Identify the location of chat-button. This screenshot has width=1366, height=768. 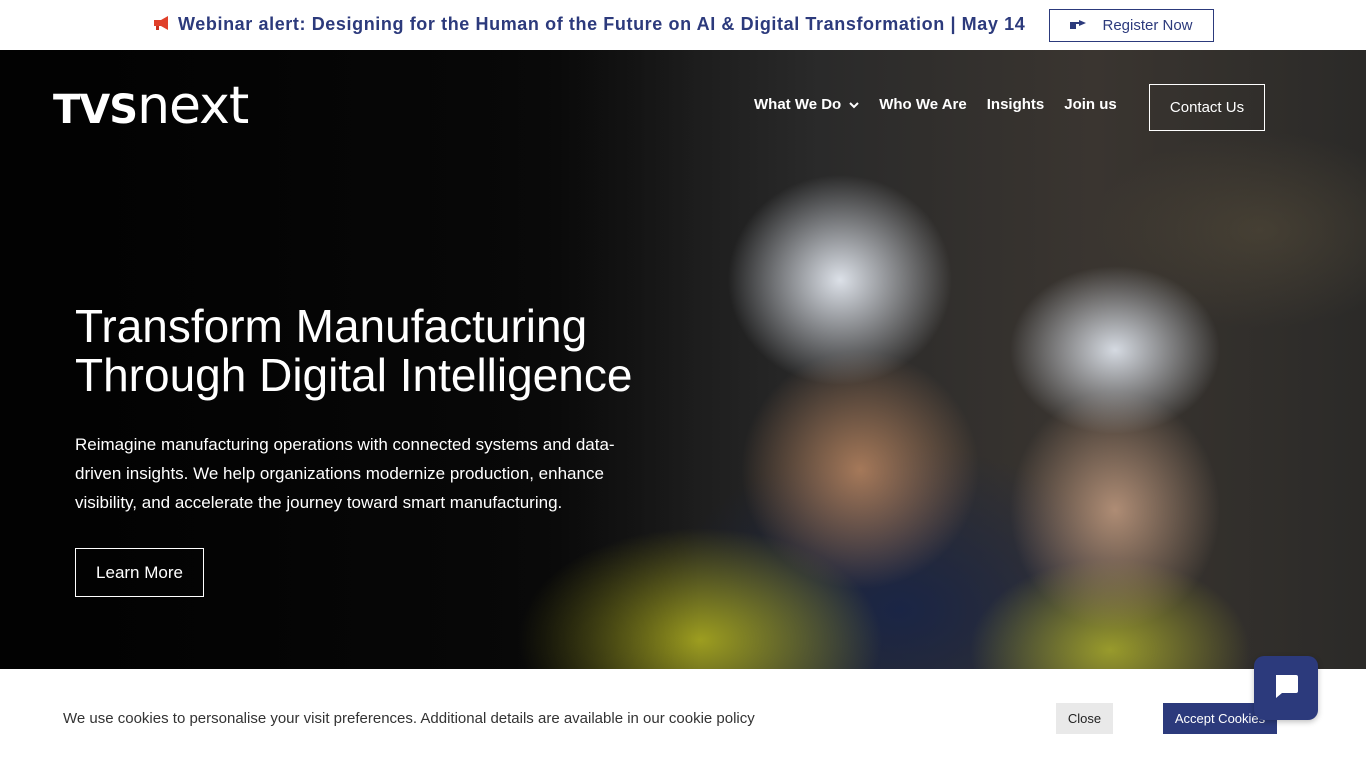
(1286, 688).